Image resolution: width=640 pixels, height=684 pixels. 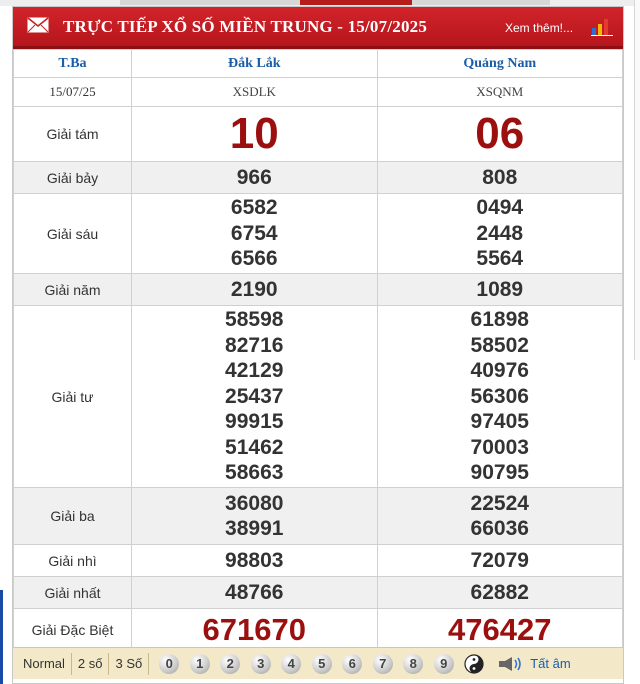 I want to click on prize-number: 38991, so click(x=254, y=529).